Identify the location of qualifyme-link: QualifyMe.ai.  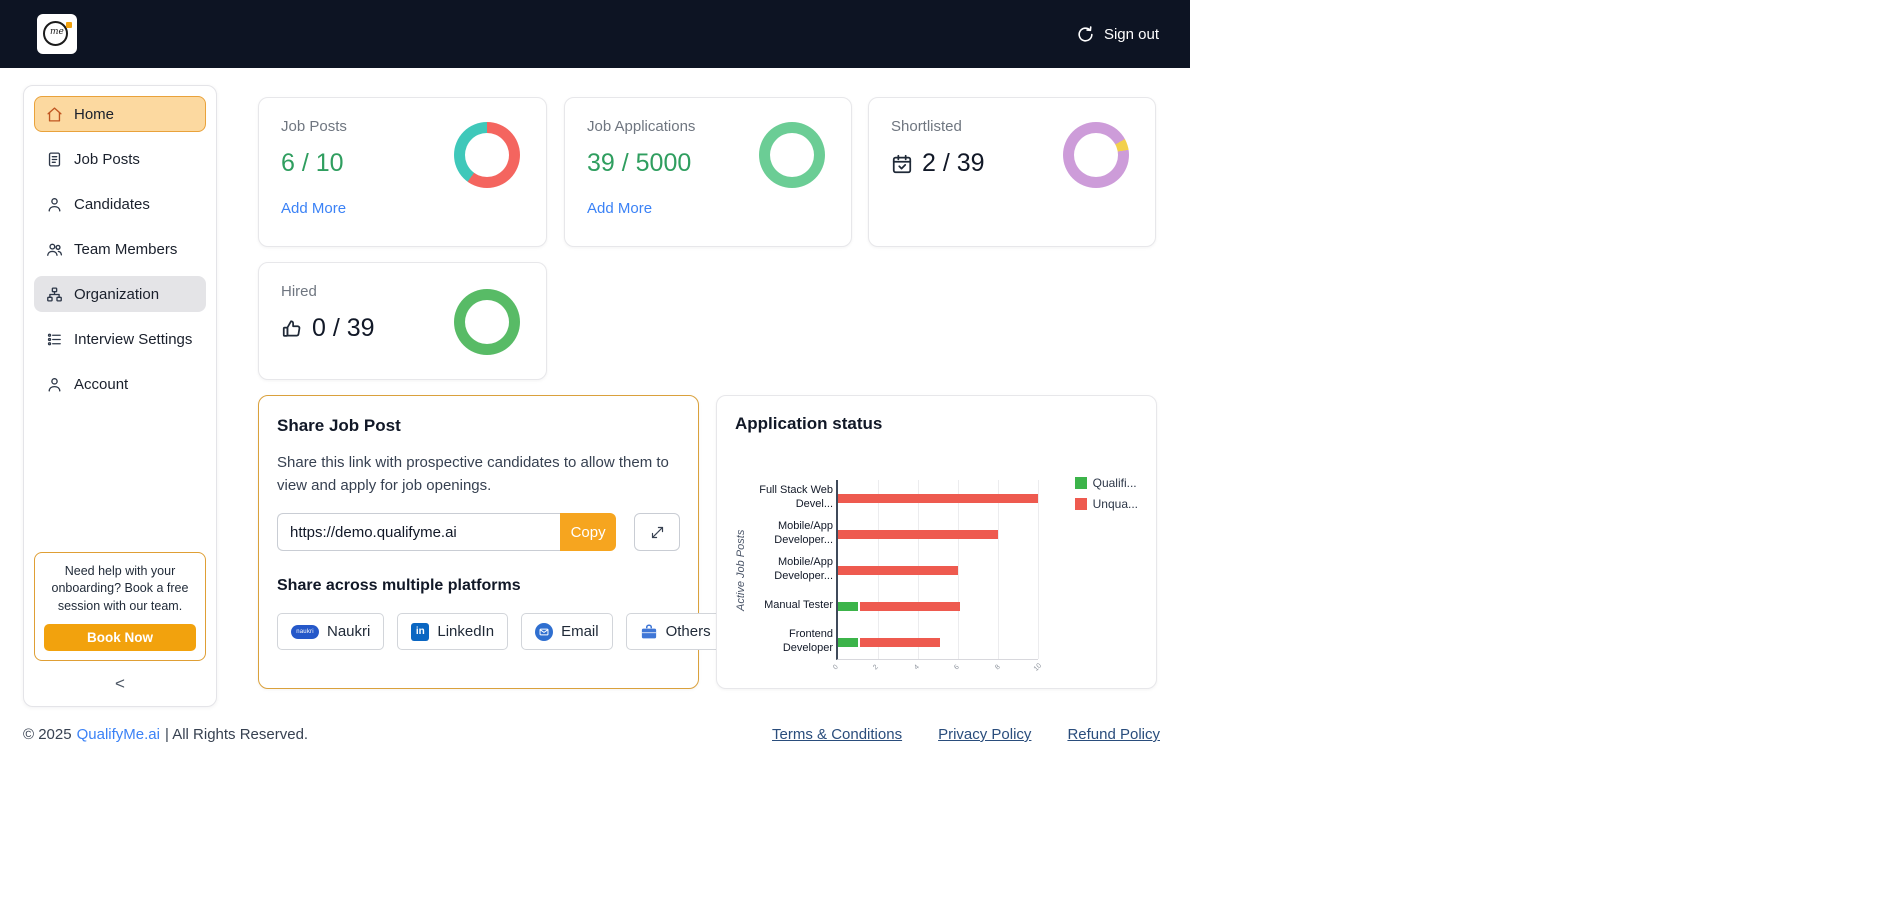
(118, 734).